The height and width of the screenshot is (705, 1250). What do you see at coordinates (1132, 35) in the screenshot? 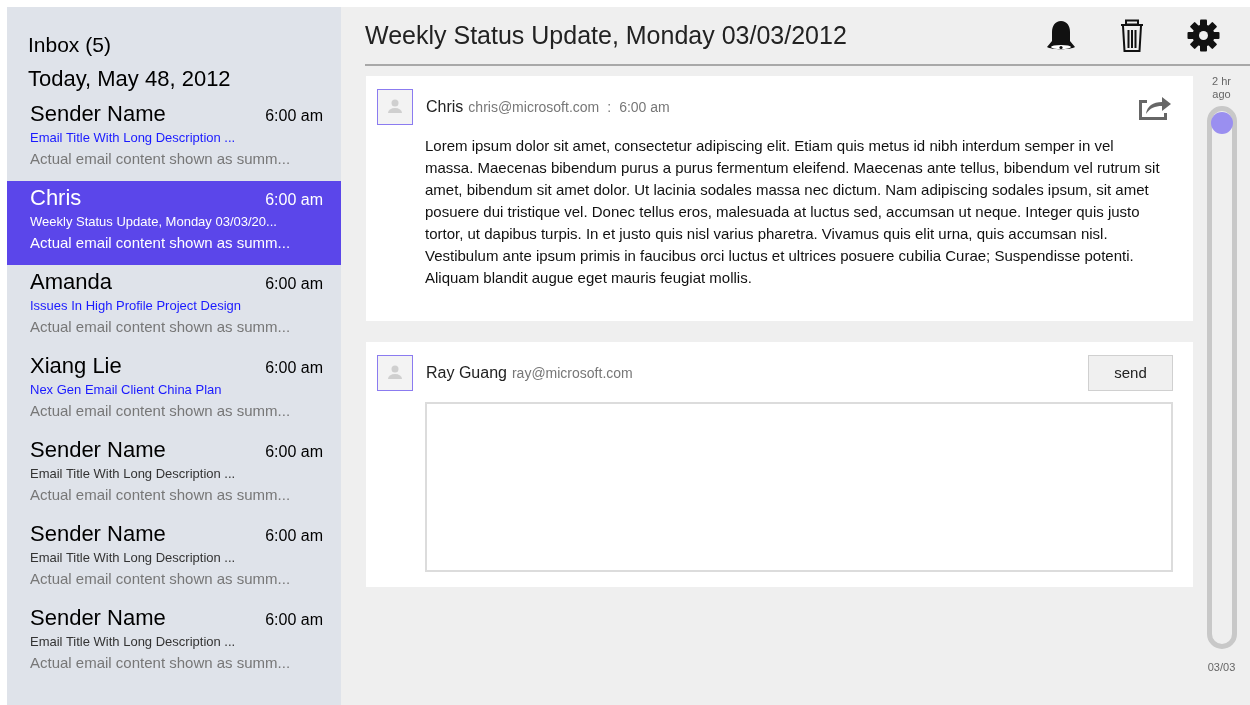
I see `trash-icon` at bounding box center [1132, 35].